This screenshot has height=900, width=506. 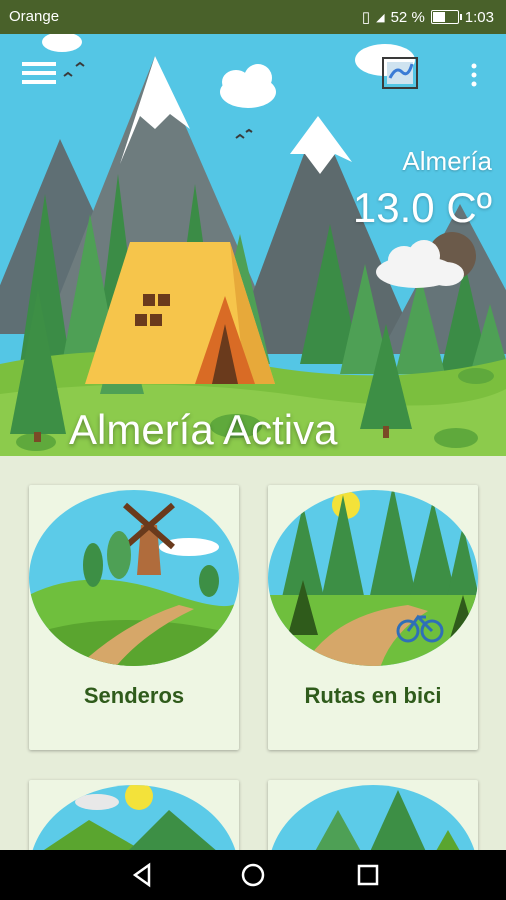 I want to click on menu-icon, so click(x=40, y=73).